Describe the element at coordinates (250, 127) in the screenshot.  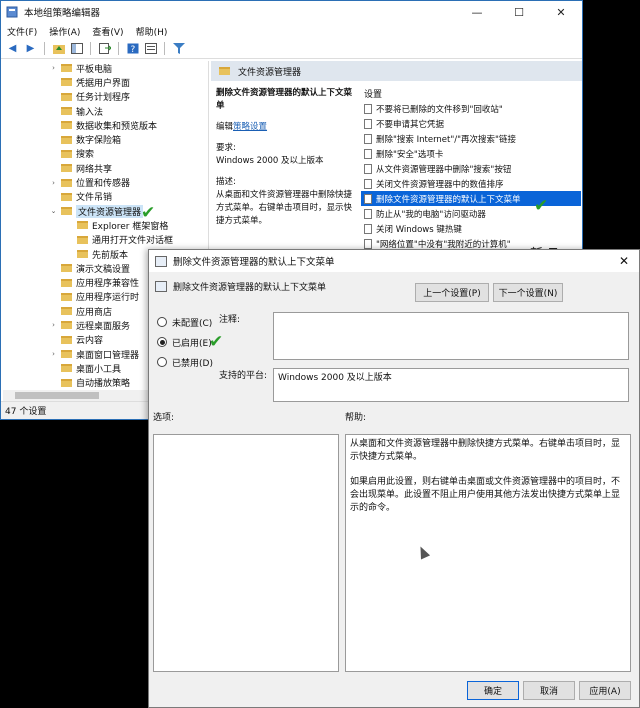
I see `edit-policy-link: 策略设置` at that location.